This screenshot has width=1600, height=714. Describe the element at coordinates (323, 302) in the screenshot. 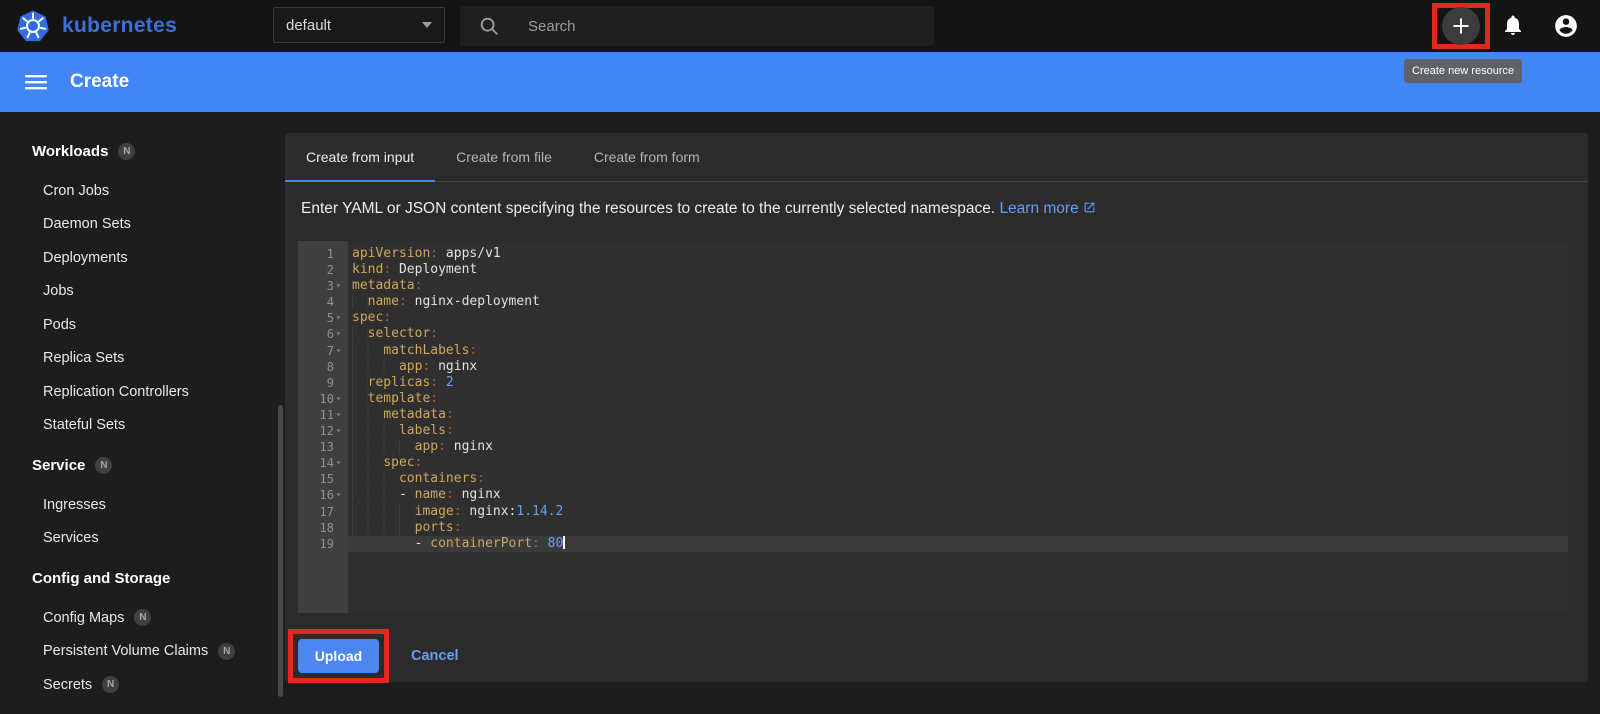

I see `gutter-cell: 4` at that location.